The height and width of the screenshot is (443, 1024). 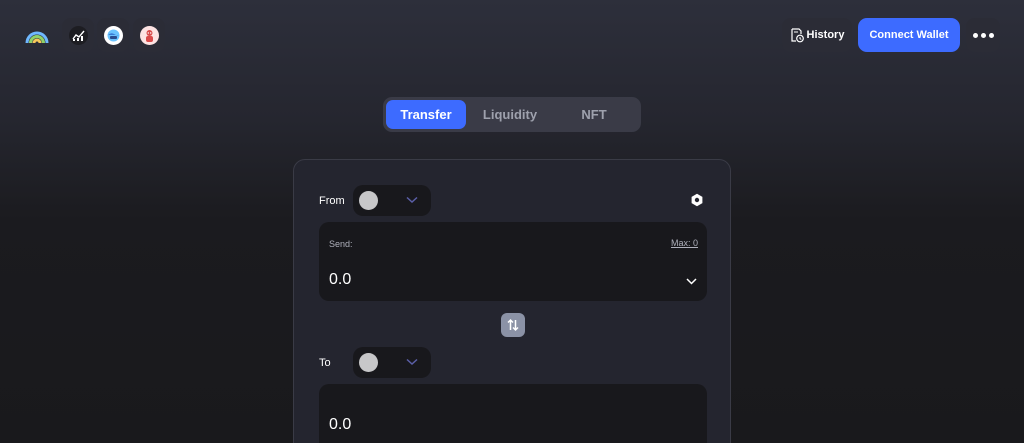 I want to click on mode-tabs: Transfer Liquidity NFT, so click(x=512, y=114).